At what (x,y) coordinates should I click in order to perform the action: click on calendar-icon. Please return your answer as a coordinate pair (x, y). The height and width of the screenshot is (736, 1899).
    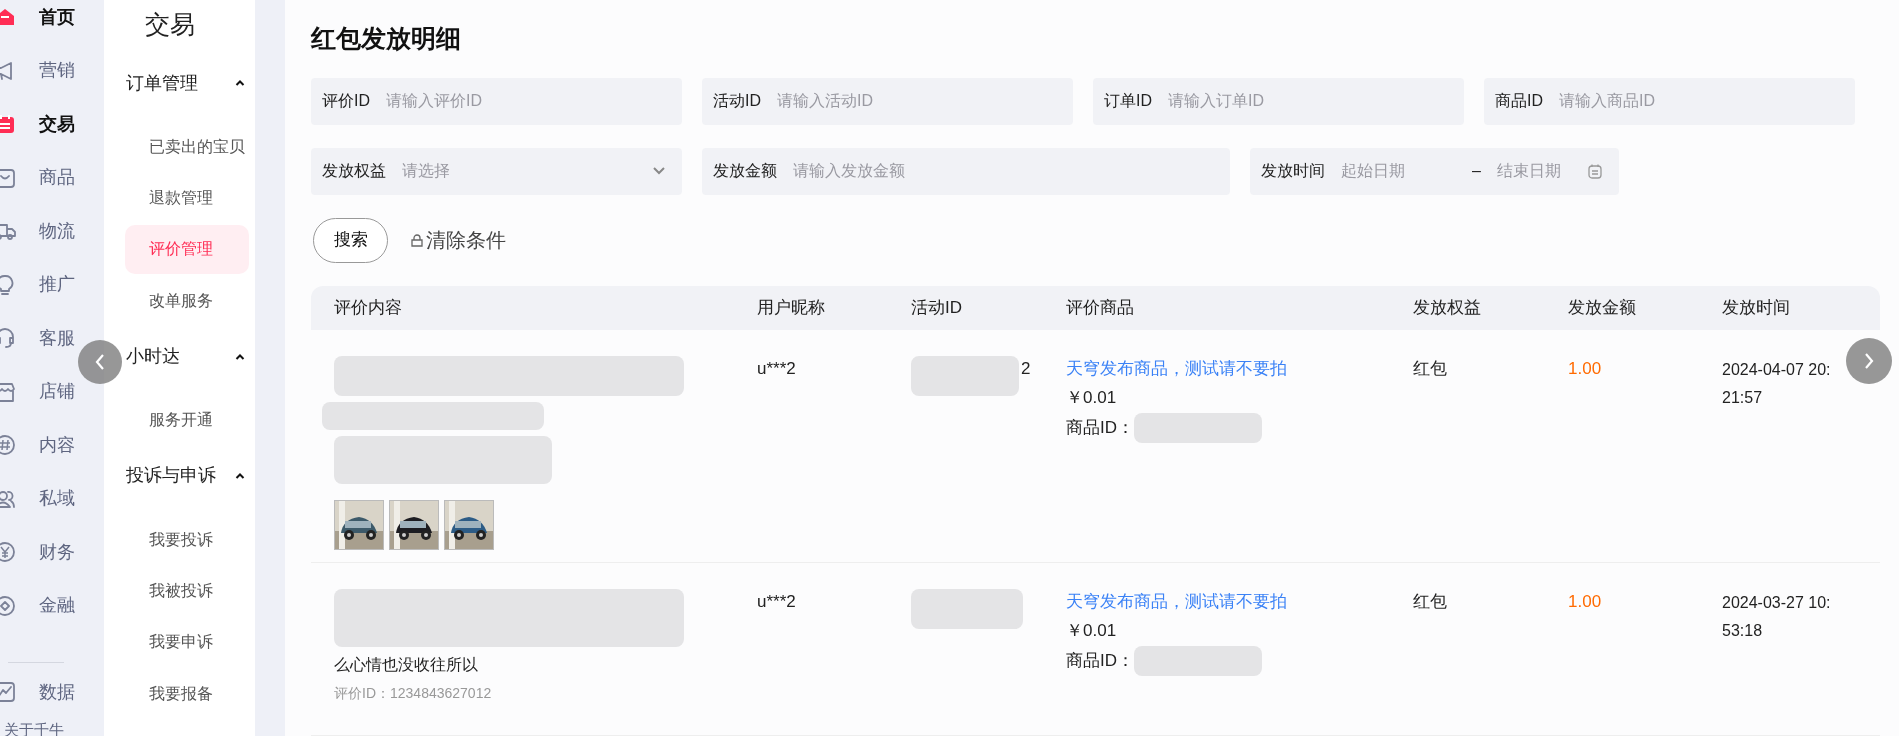
    Looking at the image, I should click on (8, 124).